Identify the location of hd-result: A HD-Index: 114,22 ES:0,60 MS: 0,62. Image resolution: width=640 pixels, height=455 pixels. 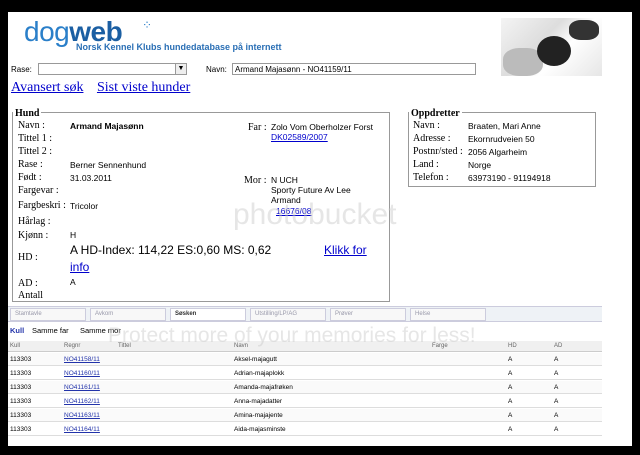
(171, 250).